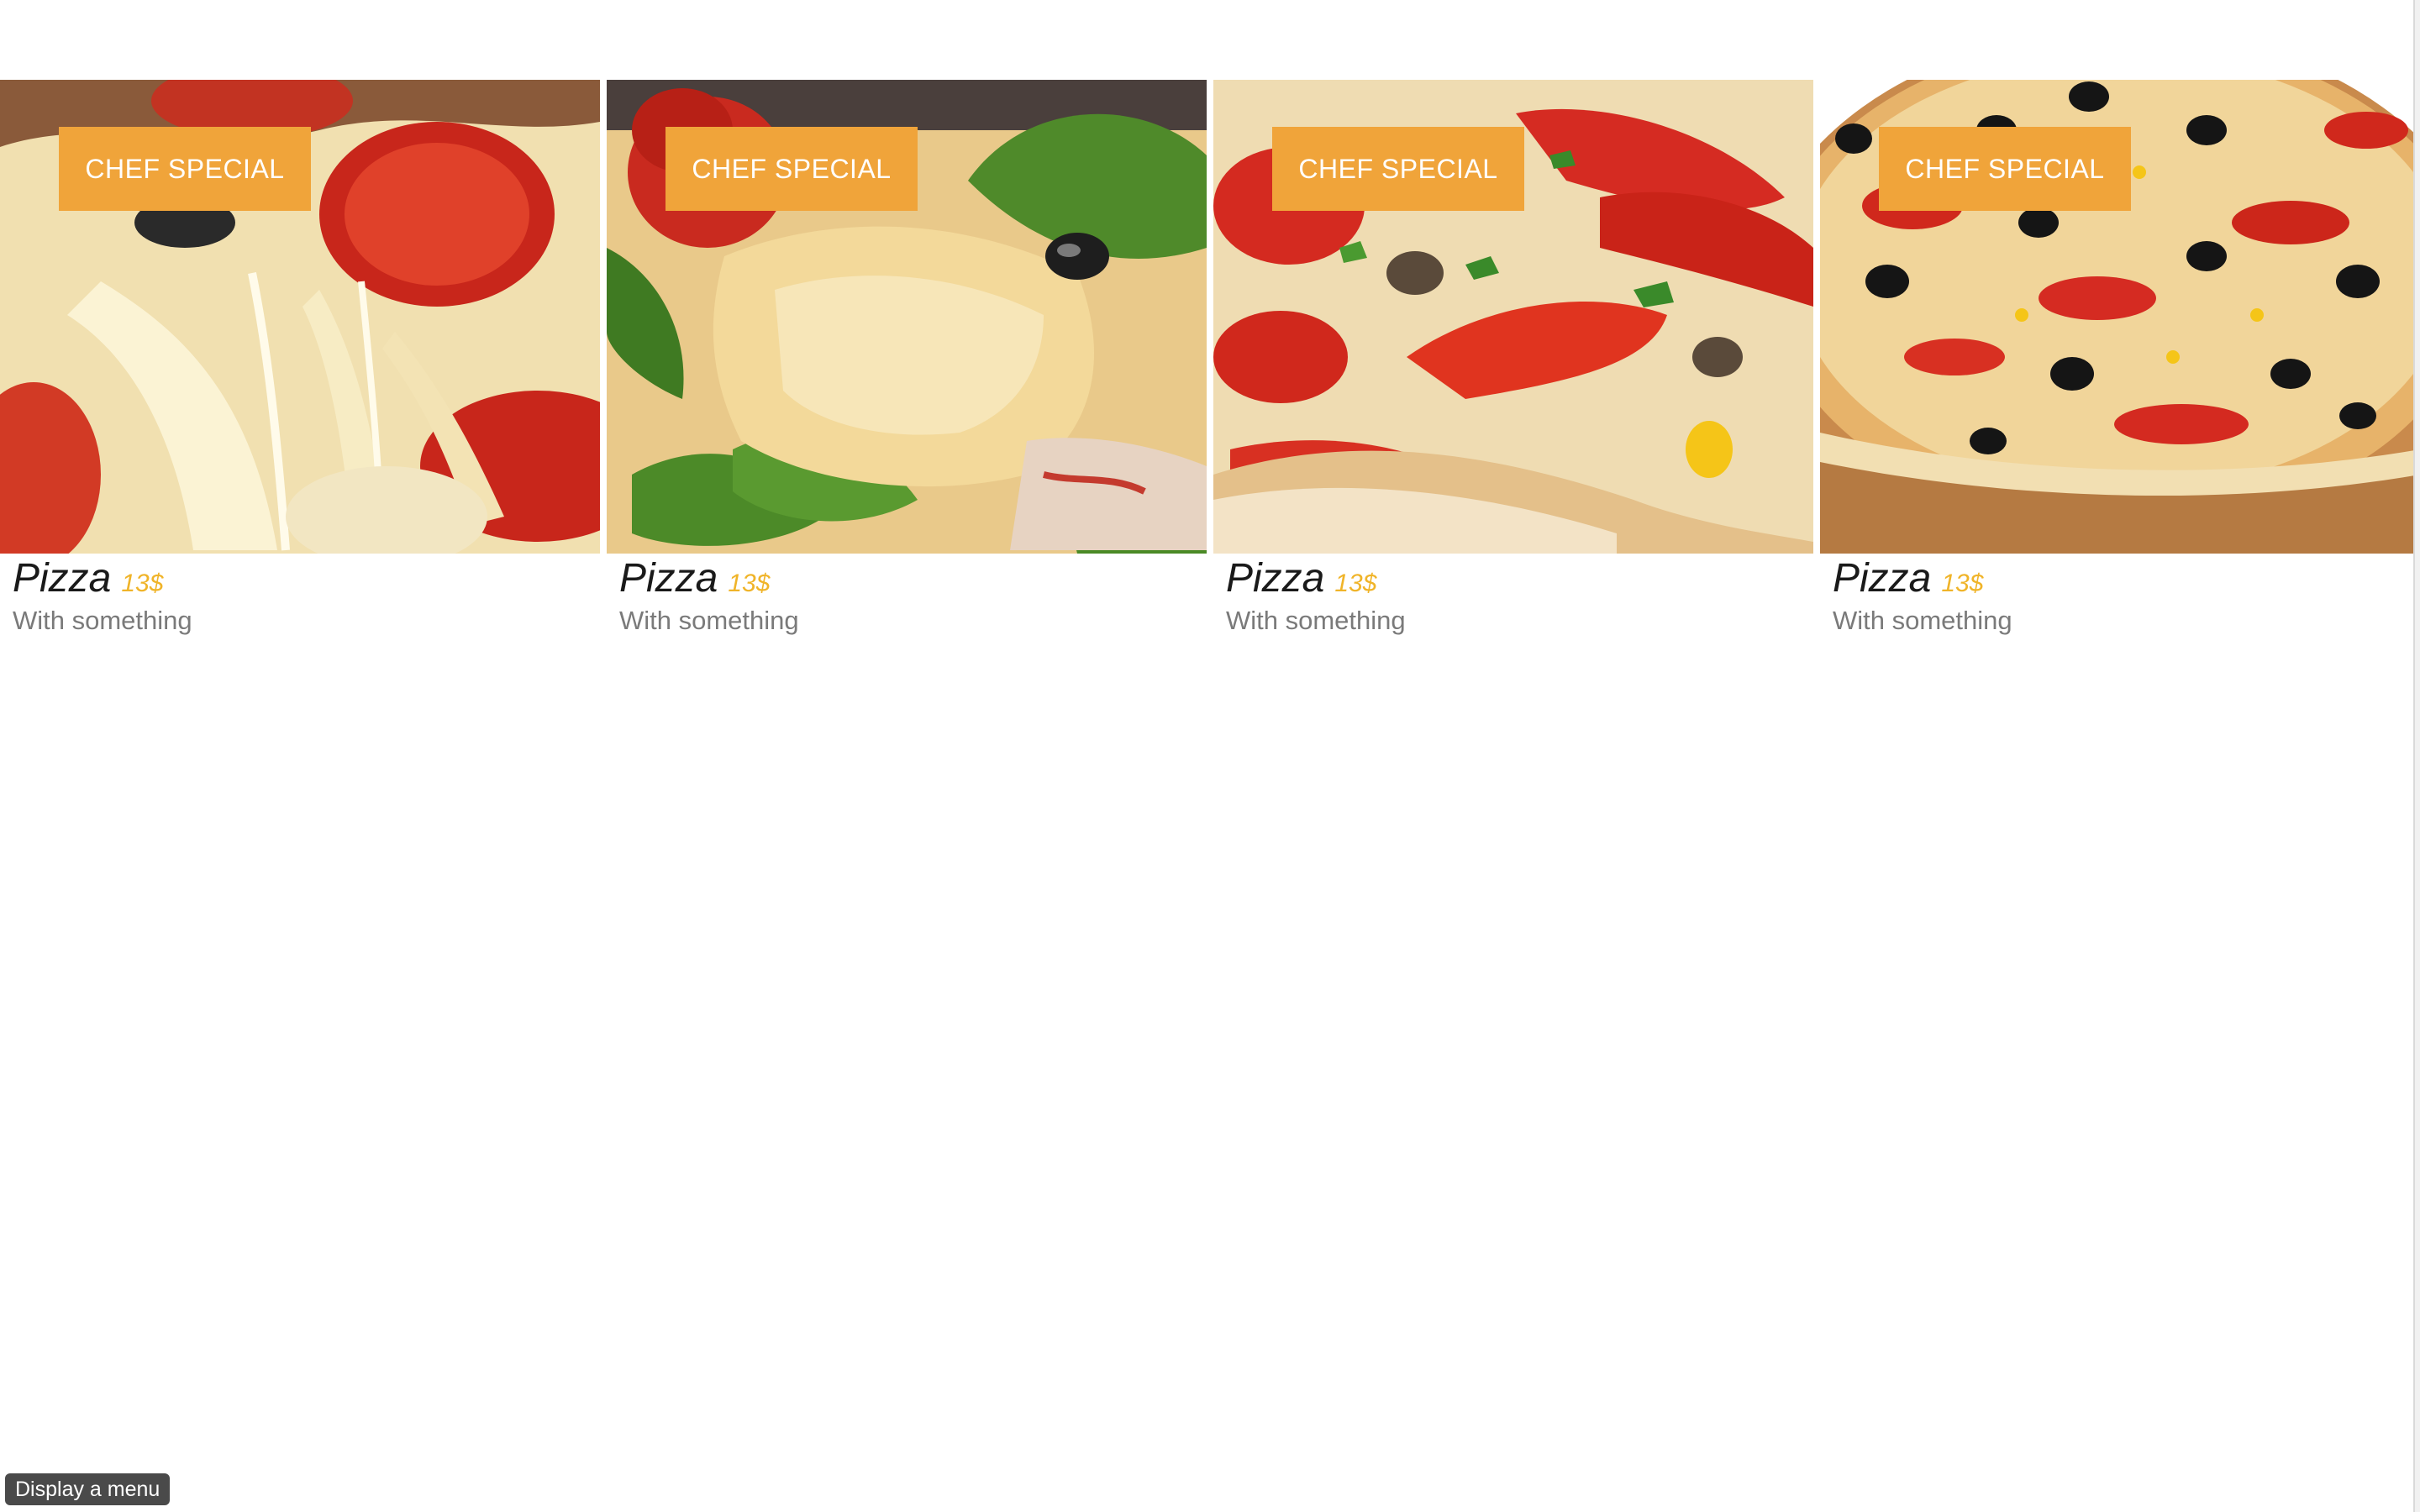 The image size is (2420, 1512). I want to click on scrollbar, so click(2416, 756).